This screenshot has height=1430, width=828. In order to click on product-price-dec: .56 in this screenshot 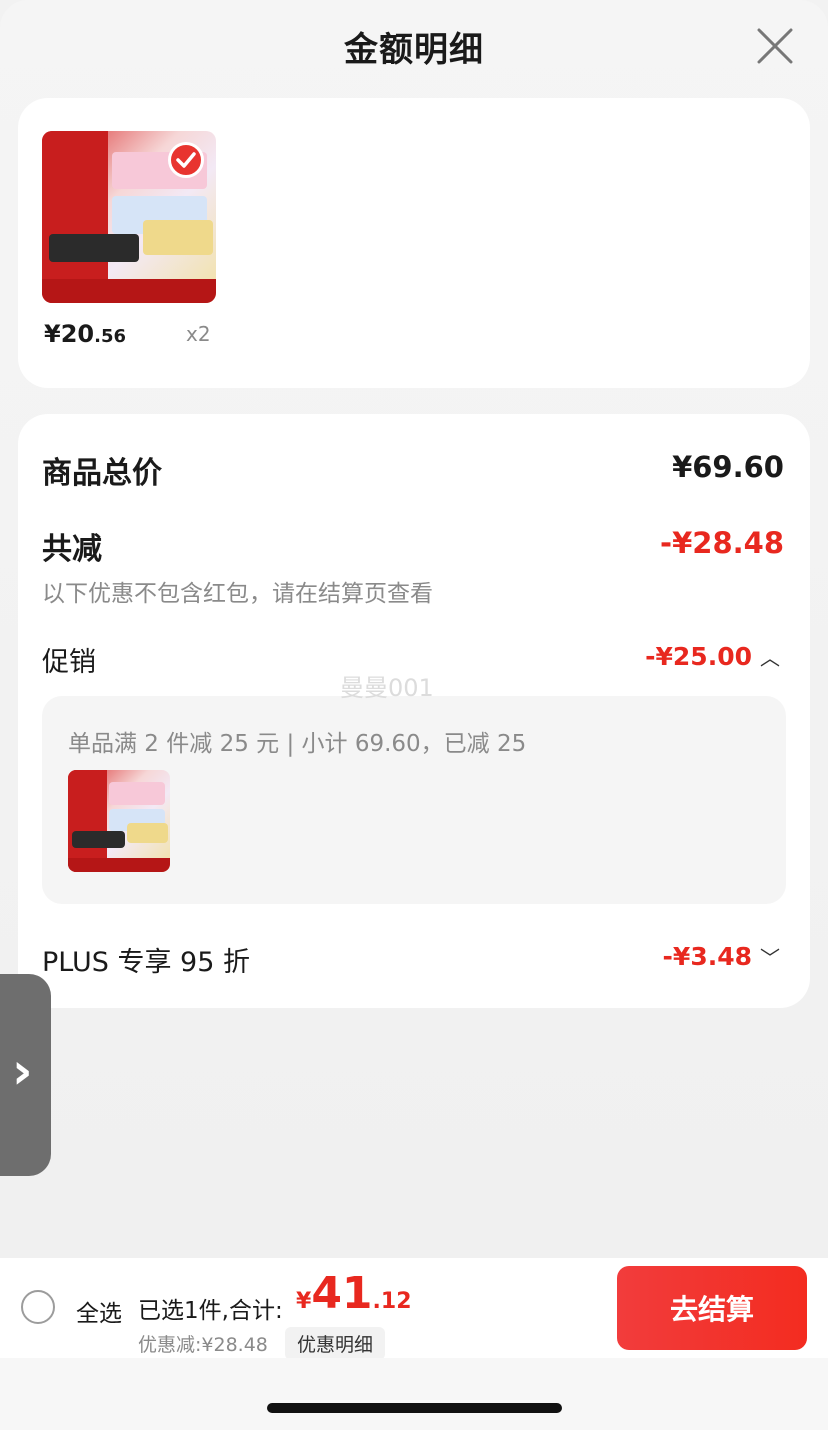, I will do `click(110, 336)`.